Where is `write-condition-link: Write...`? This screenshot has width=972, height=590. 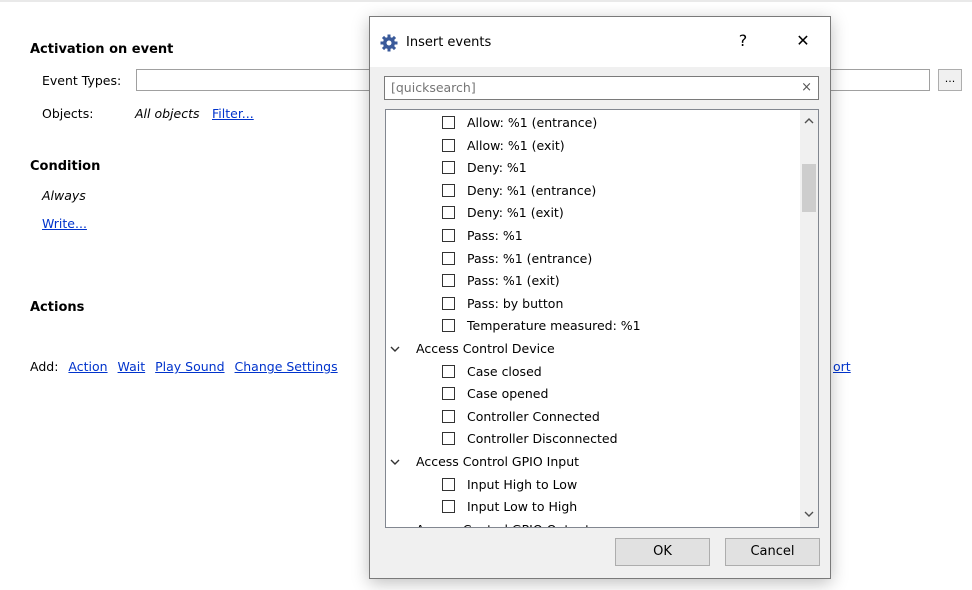 write-condition-link: Write... is located at coordinates (64, 223).